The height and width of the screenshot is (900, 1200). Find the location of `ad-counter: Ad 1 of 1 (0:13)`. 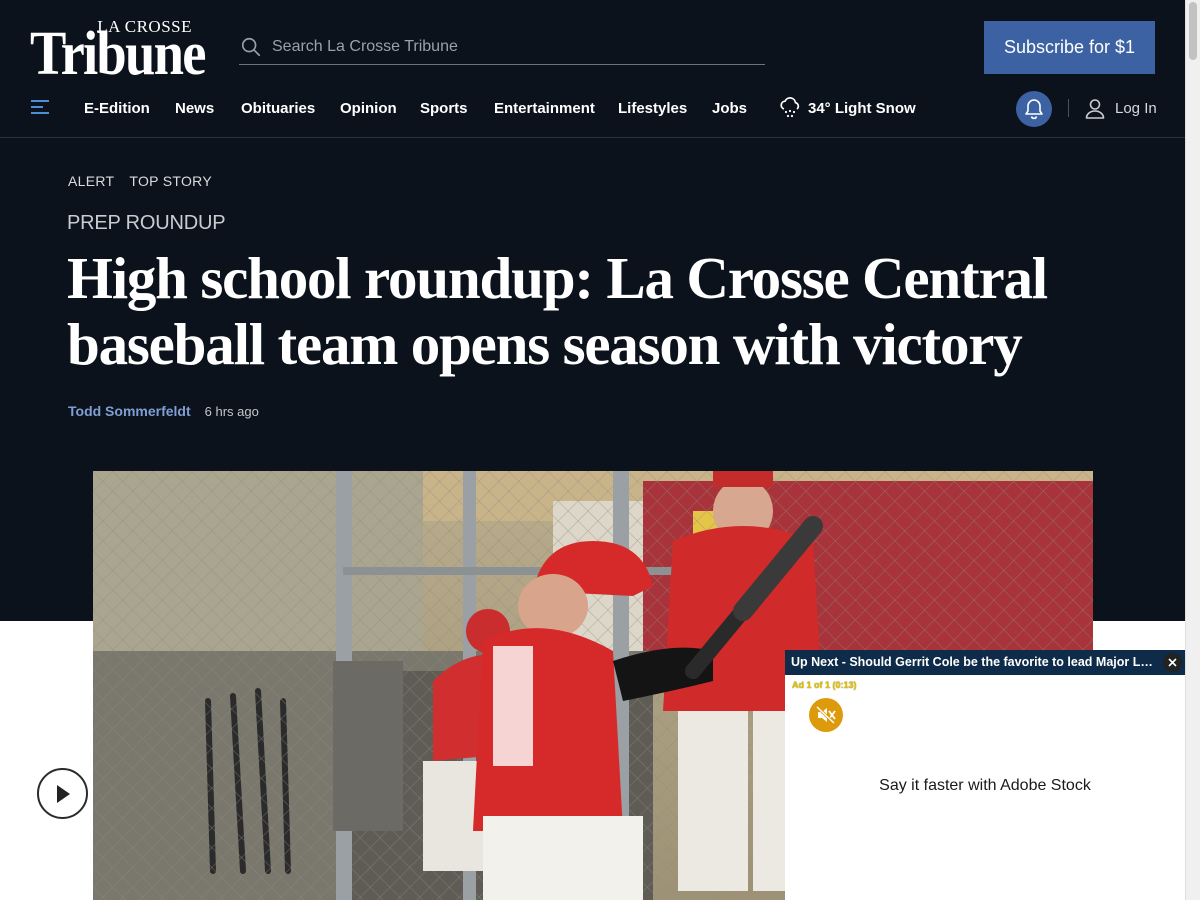

ad-counter: Ad 1 of 1 (0:13) is located at coordinates (824, 685).